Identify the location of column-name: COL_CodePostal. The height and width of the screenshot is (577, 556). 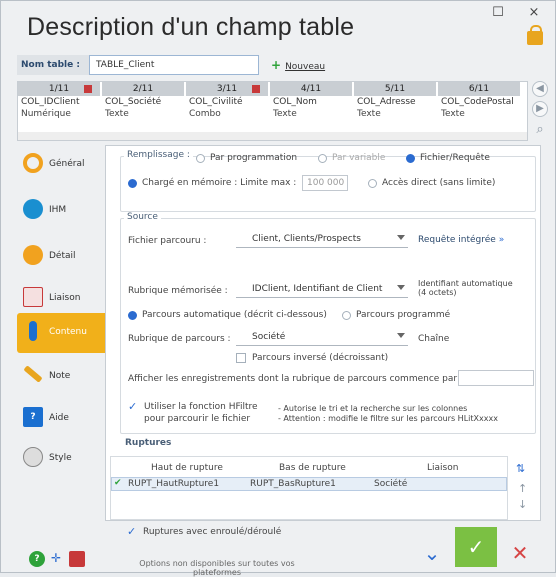
(477, 102).